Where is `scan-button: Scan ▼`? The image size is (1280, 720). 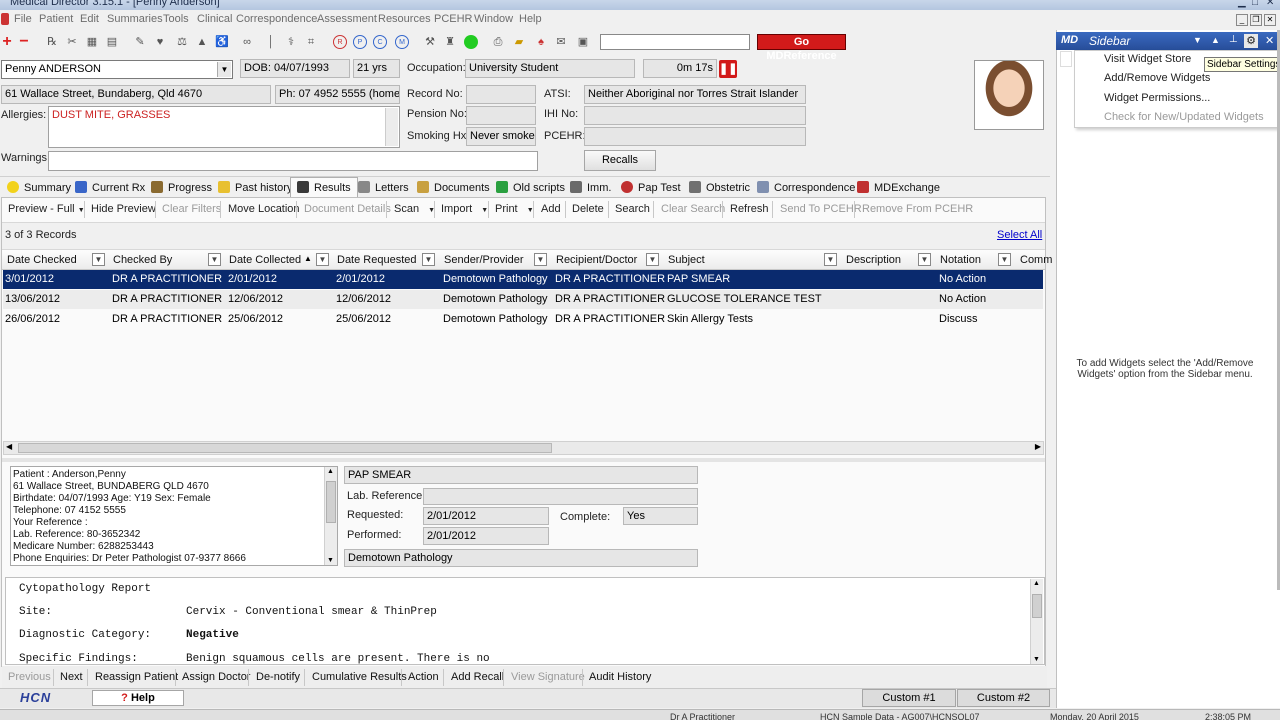
scan-button: Scan ▼ is located at coordinates (414, 210).